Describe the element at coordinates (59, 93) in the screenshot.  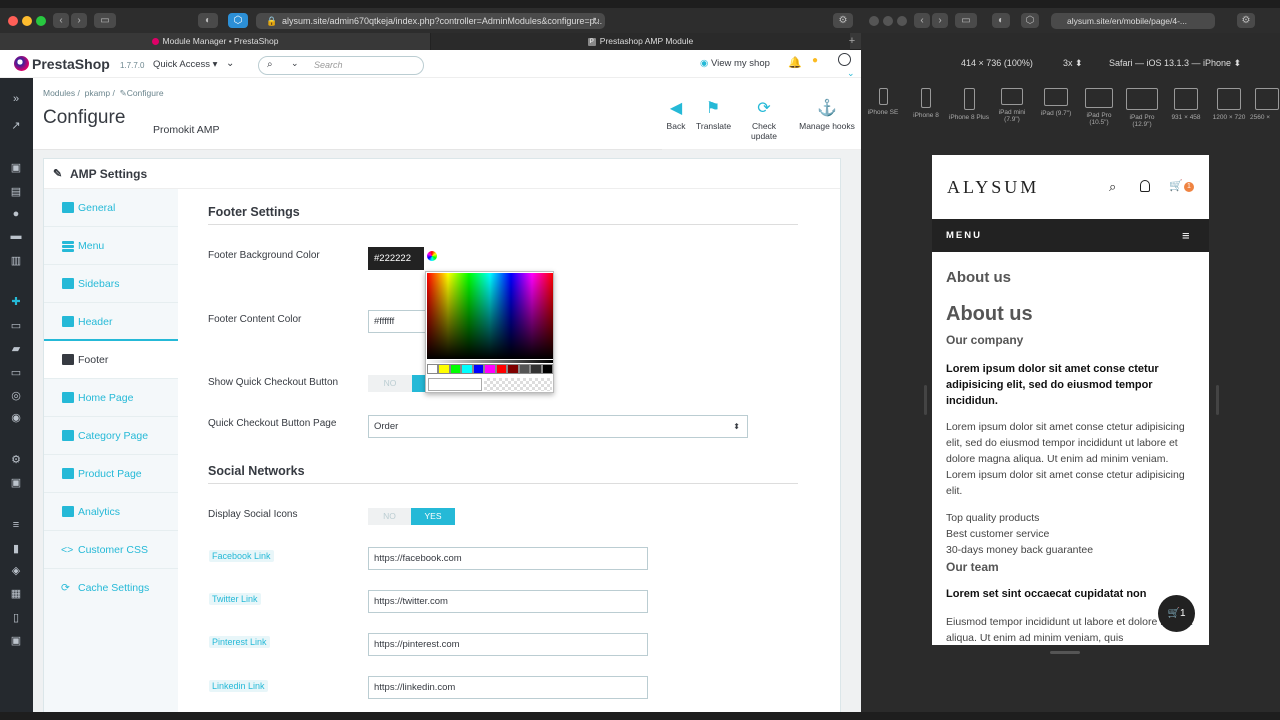
I see `breadcrumb-modules: Modules` at that location.